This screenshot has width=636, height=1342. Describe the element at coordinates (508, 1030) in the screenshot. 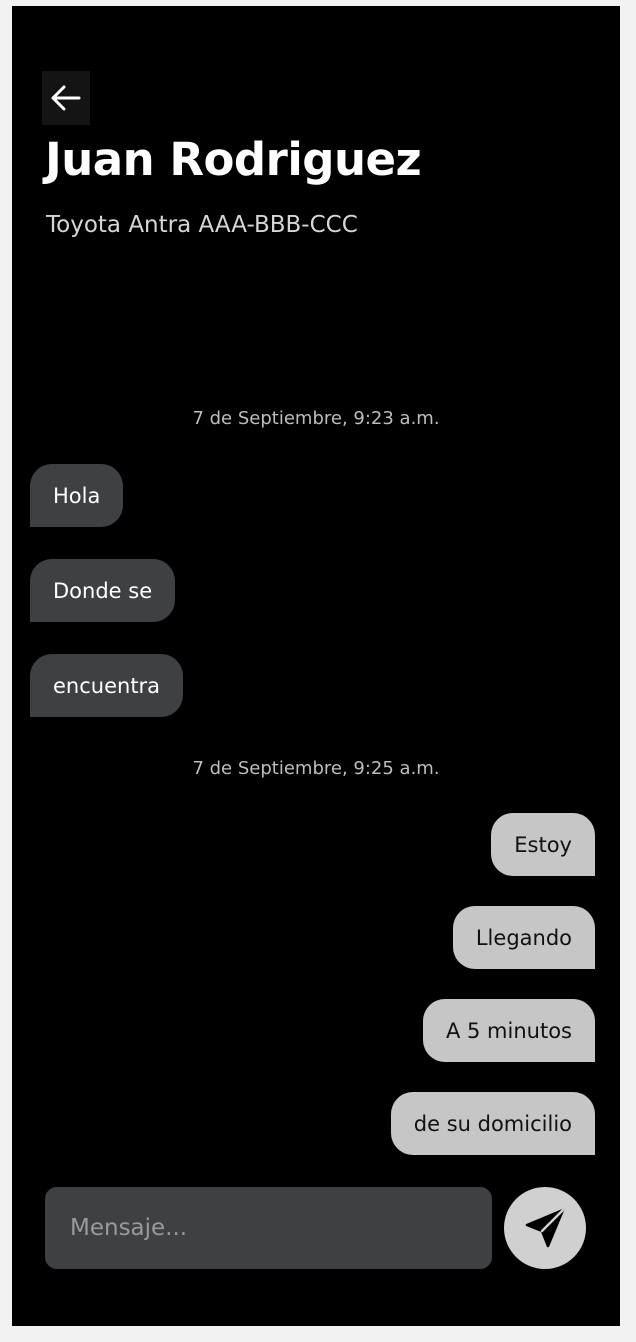

I see `outgoing-message-bubble: A 5 minutos` at that location.